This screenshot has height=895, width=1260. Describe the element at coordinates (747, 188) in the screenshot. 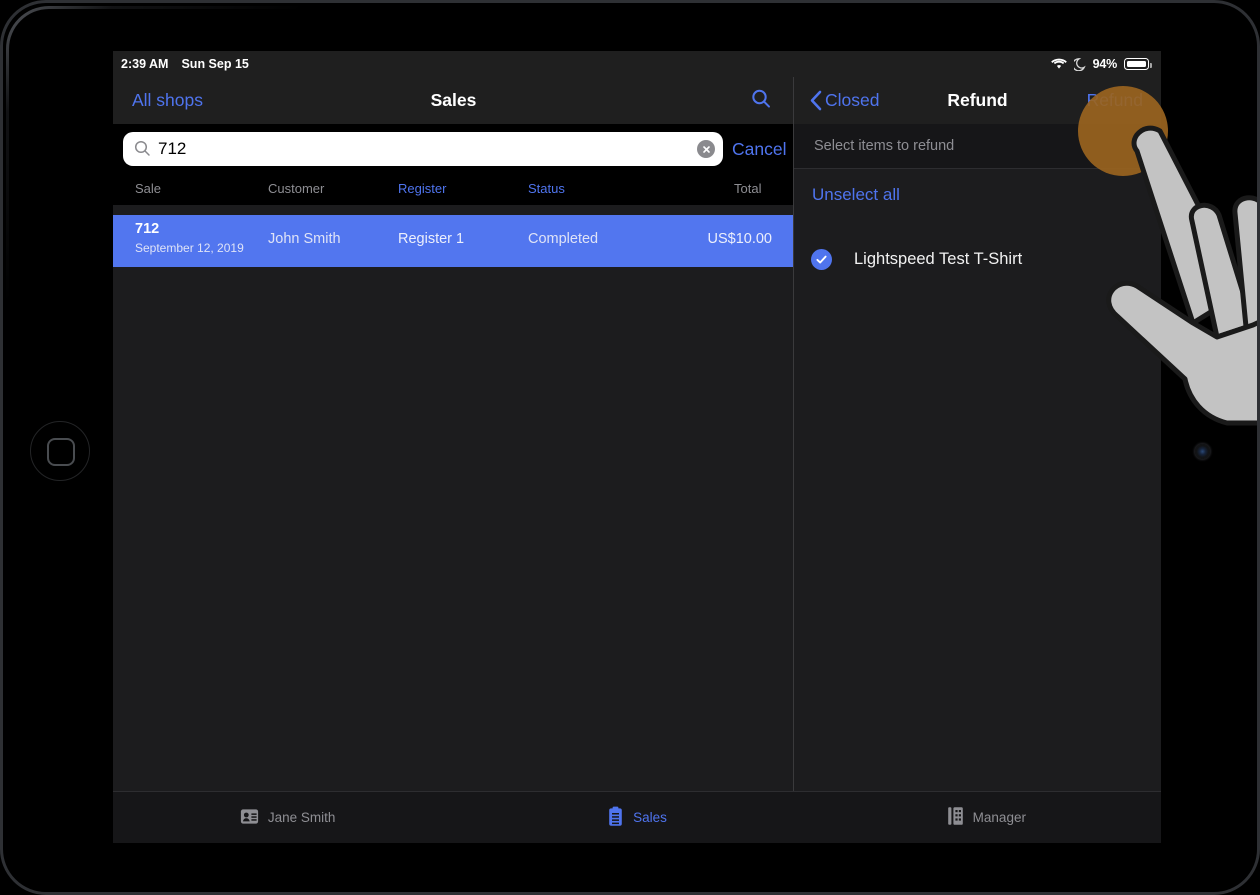

I see `column-header-total: Total` at that location.